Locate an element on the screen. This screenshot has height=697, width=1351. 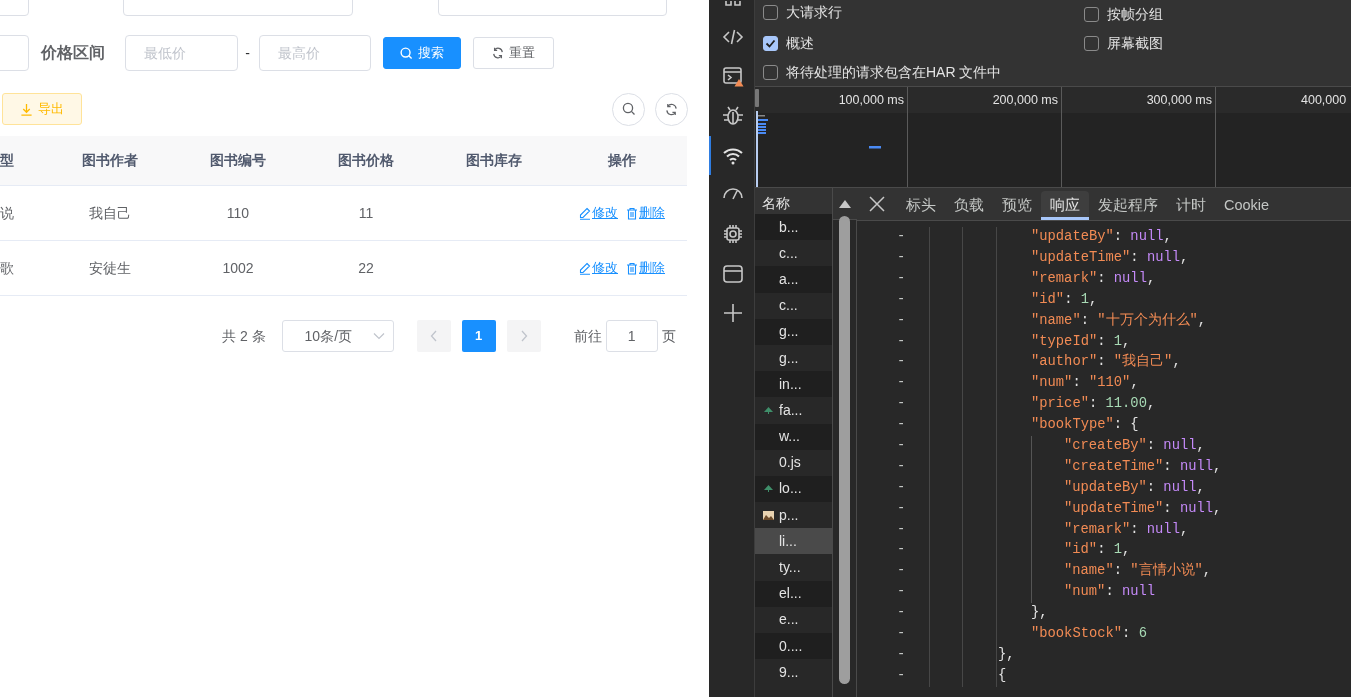
download-icon is located at coordinates (26, 109).